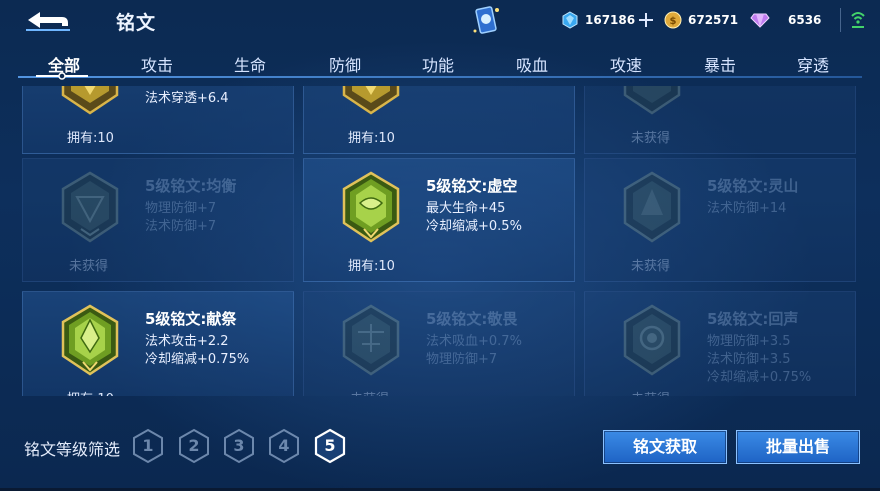 The height and width of the screenshot is (491, 880). What do you see at coordinates (665, 447) in the screenshot?
I see `obtain-inscription-button: 铭文获取` at bounding box center [665, 447].